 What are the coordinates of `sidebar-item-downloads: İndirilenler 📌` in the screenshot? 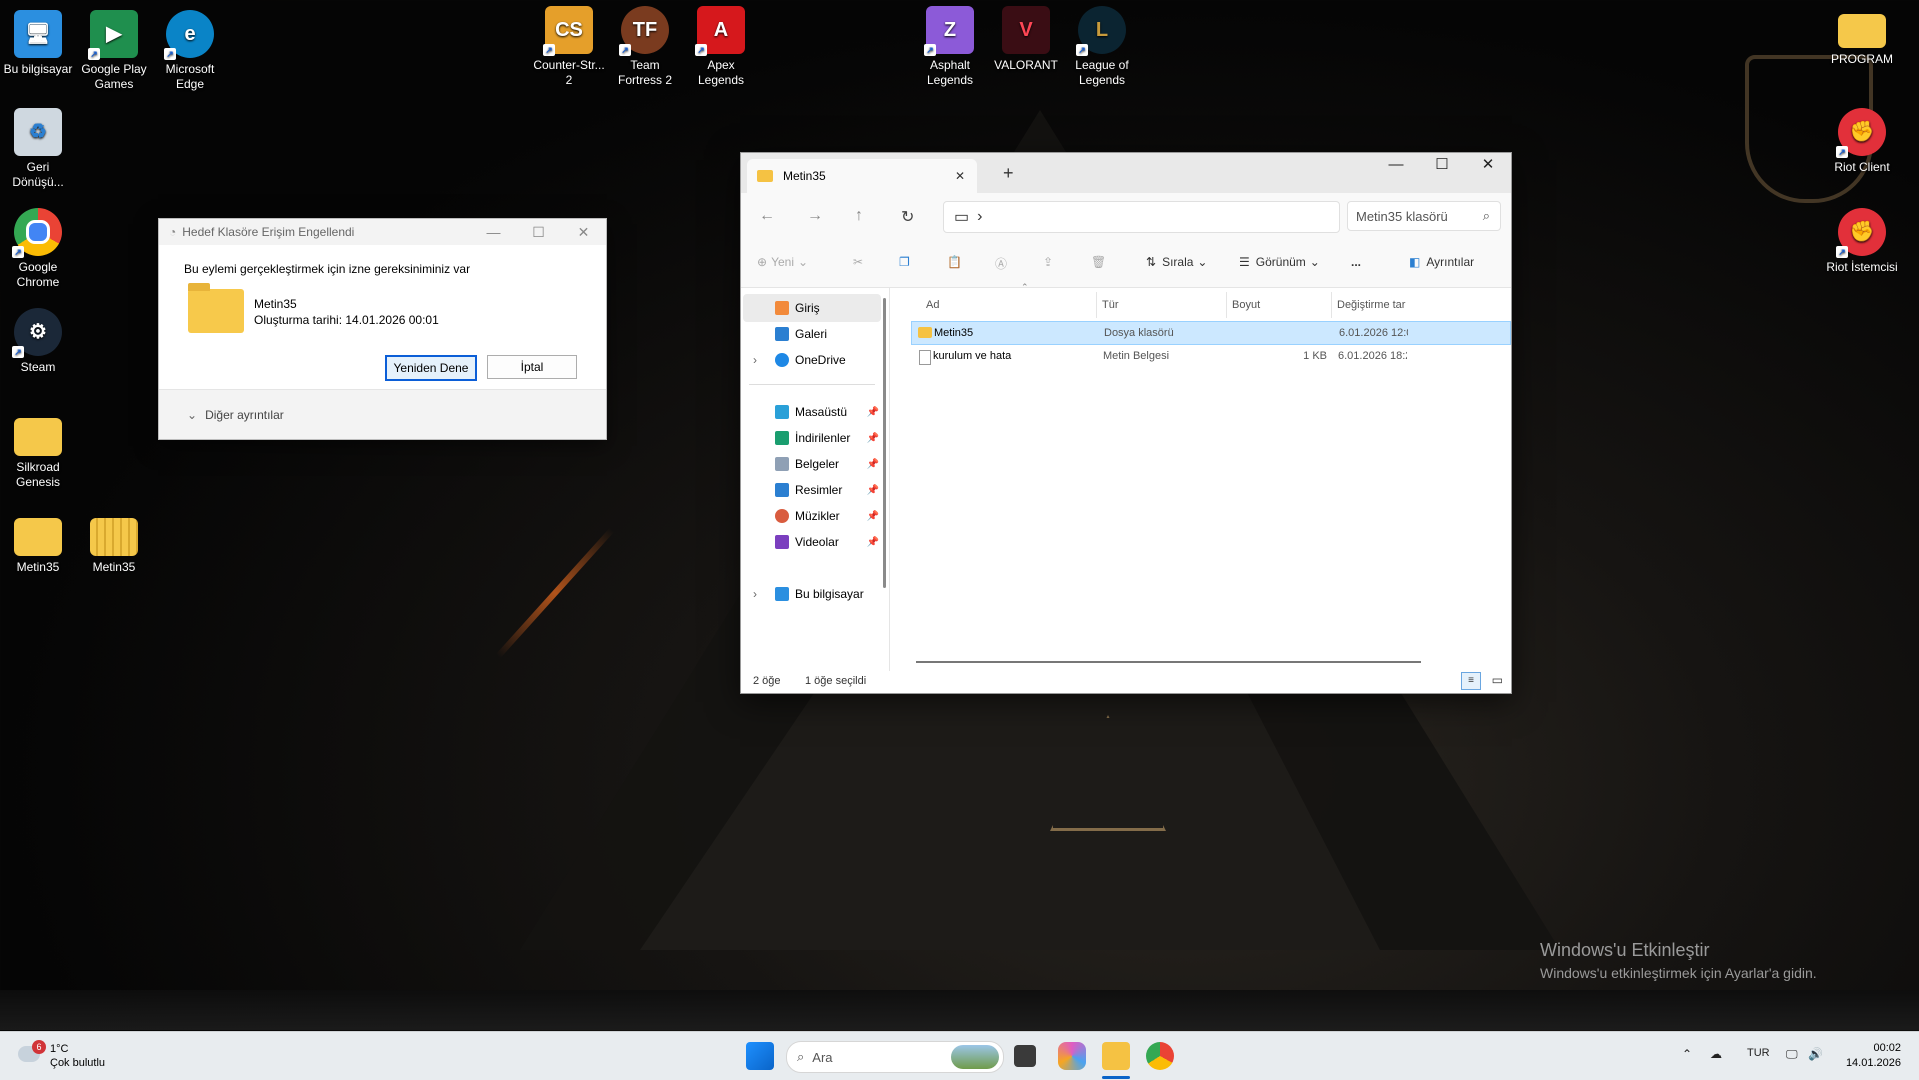 It's located at (812, 438).